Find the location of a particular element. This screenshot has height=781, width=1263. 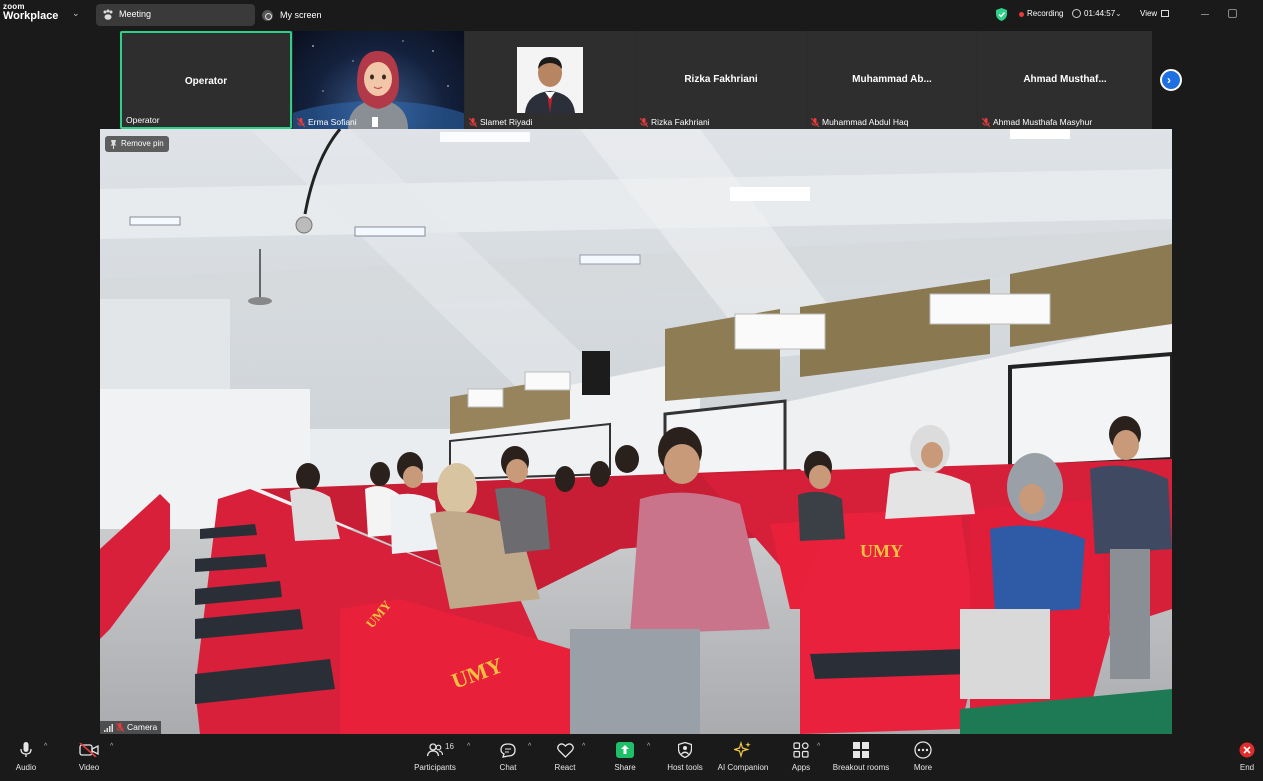

camera-name: Camera is located at coordinates (142, 727).